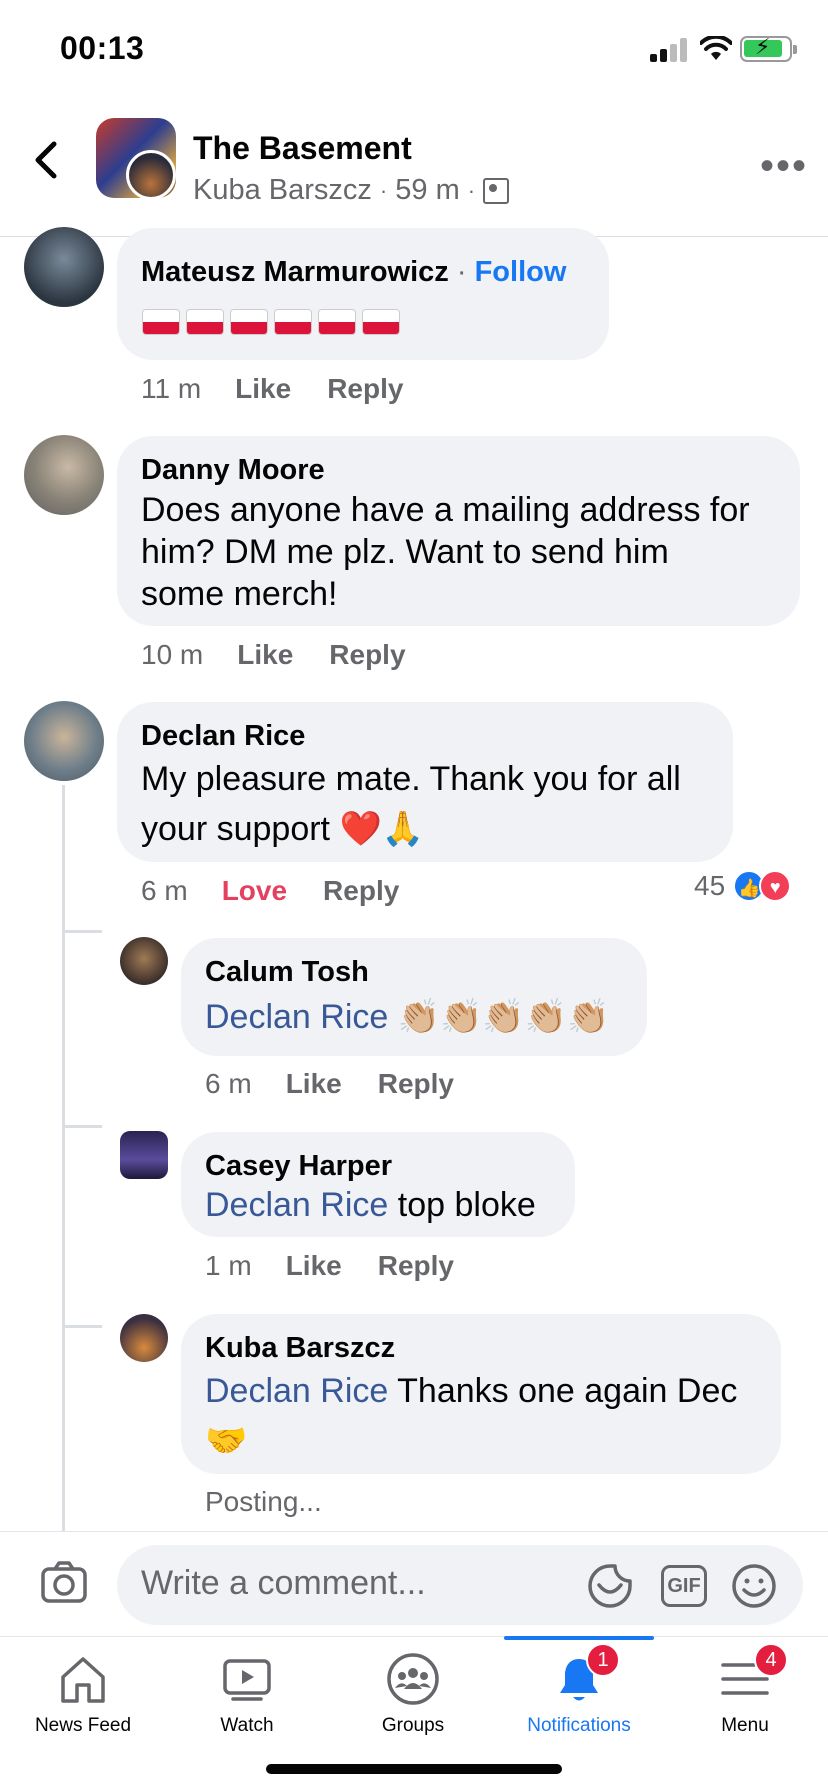 The image size is (828, 1792). What do you see at coordinates (567, 1391) in the screenshot?
I see `reply-body: Thanks one again Dec` at bounding box center [567, 1391].